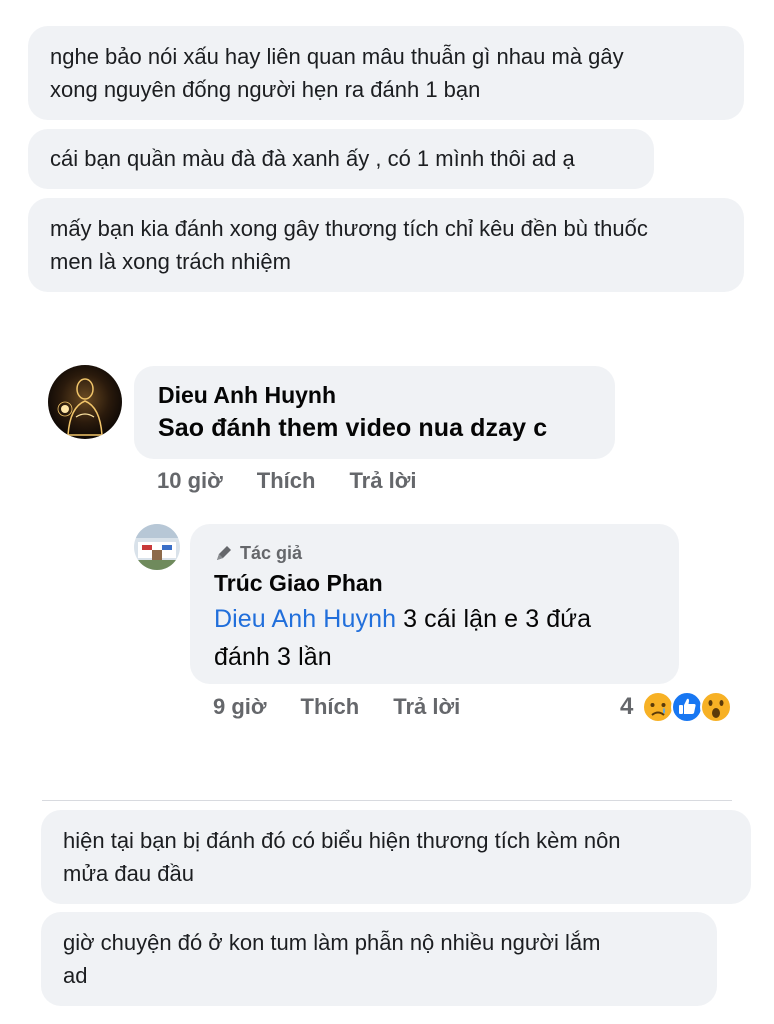 This screenshot has width=774, height=1024. I want to click on author-badge-label: Tác giả, so click(271, 552).